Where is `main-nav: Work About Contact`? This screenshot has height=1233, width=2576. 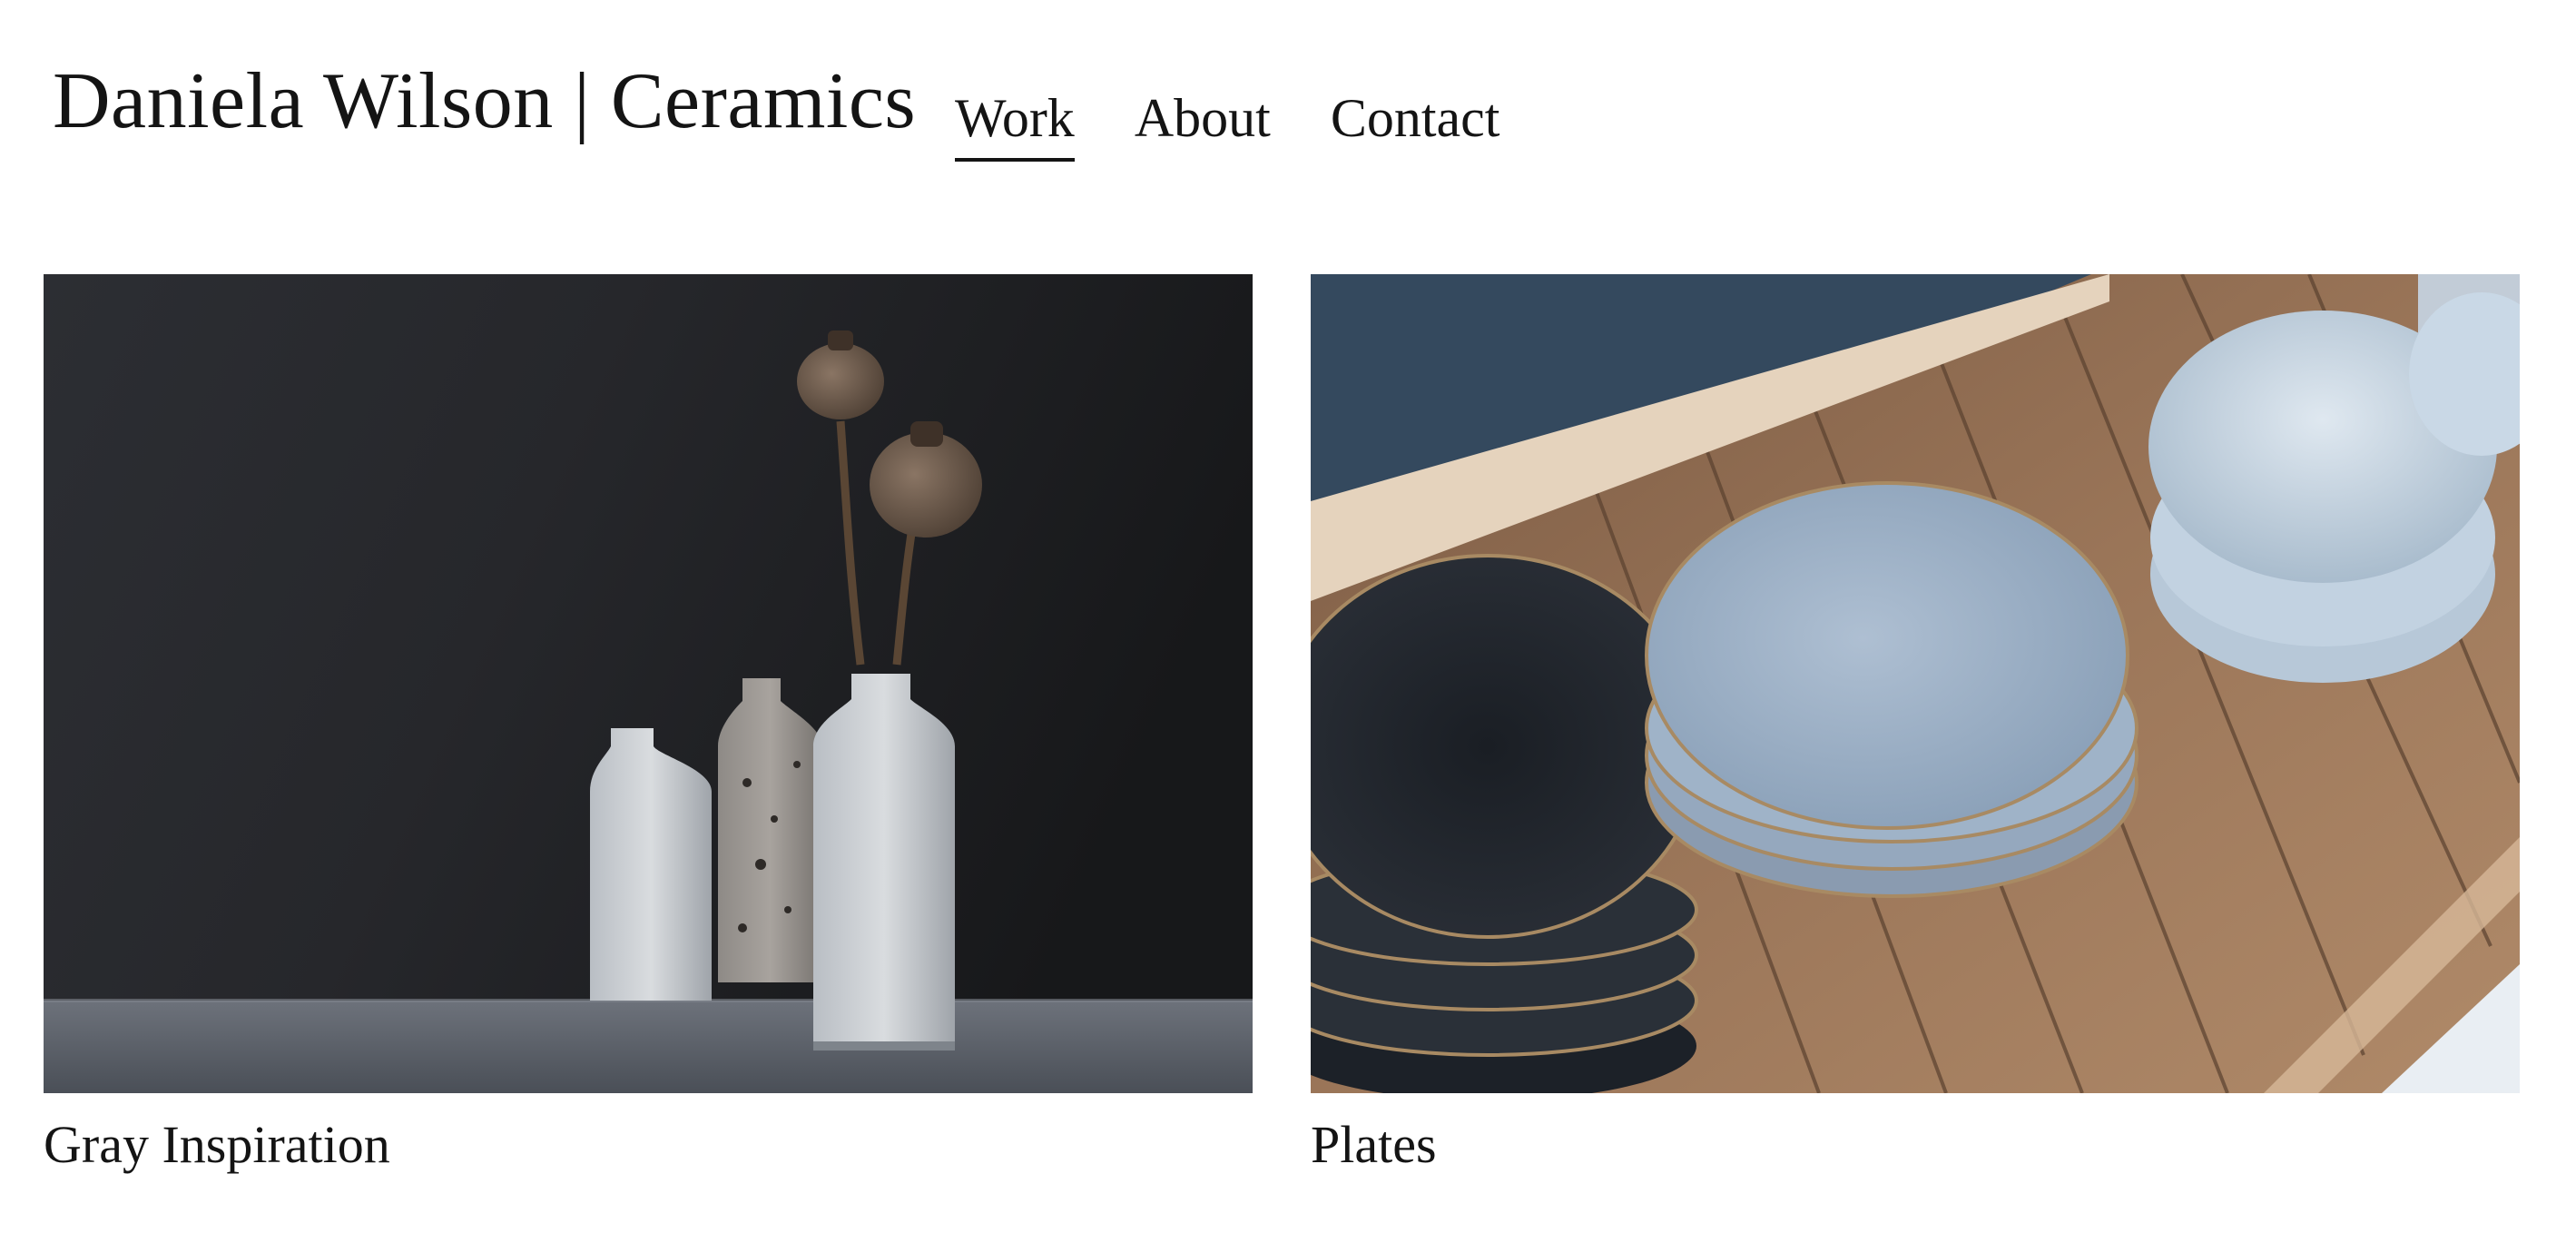 main-nav: Work About Contact is located at coordinates (1227, 127).